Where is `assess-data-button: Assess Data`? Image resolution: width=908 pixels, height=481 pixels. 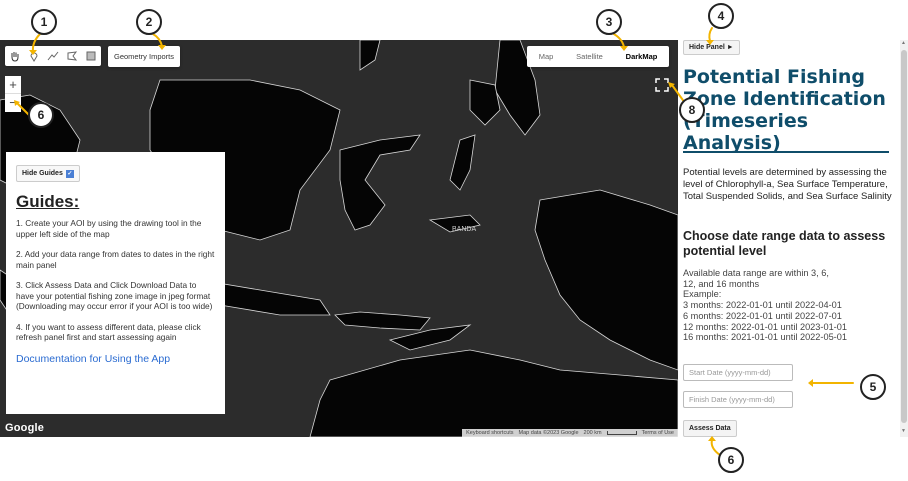
assess-data-button: Assess Data is located at coordinates (710, 428).